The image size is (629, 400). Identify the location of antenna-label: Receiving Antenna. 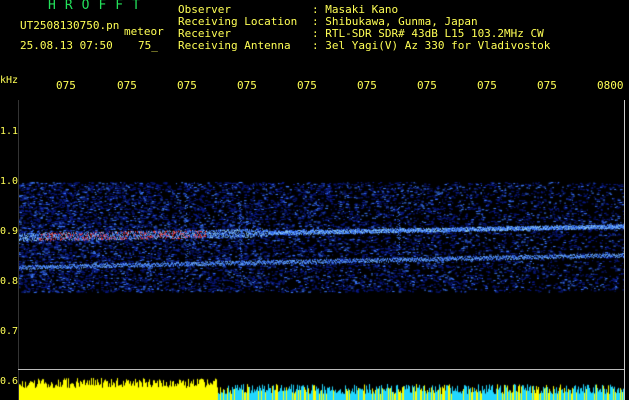
(234, 45).